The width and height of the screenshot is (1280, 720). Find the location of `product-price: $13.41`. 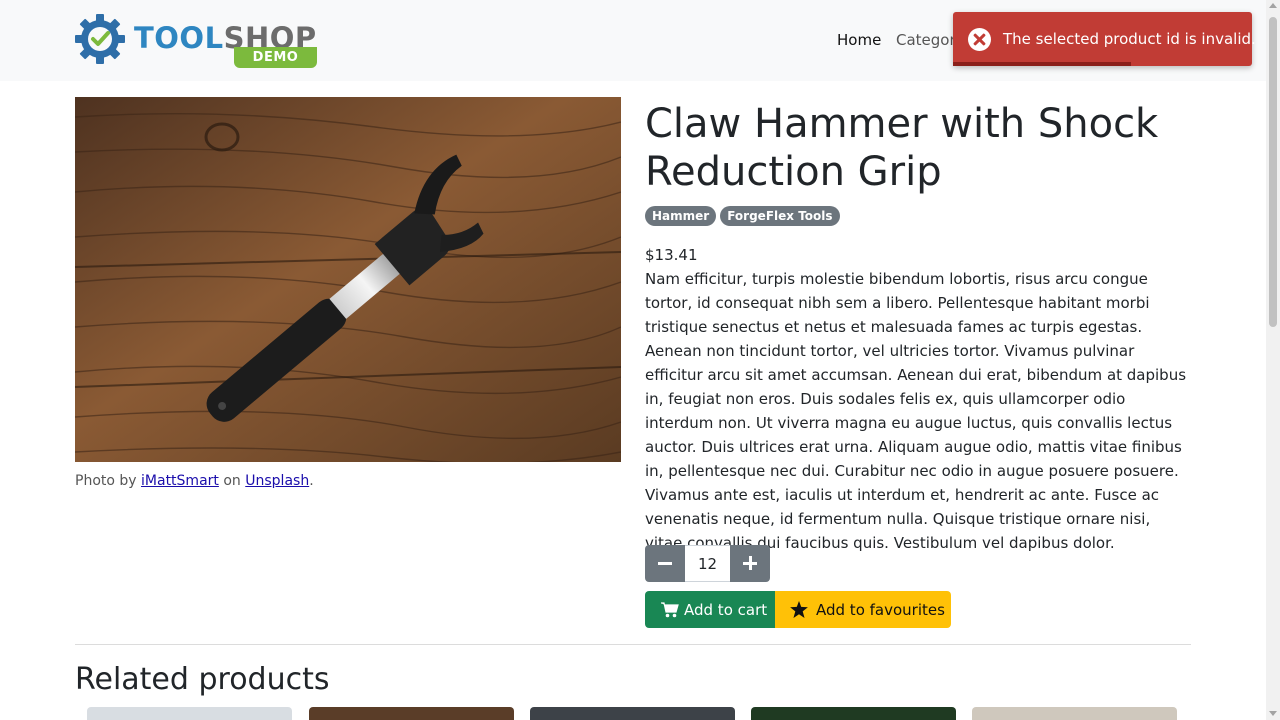

product-price: $13.41 is located at coordinates (671, 255).